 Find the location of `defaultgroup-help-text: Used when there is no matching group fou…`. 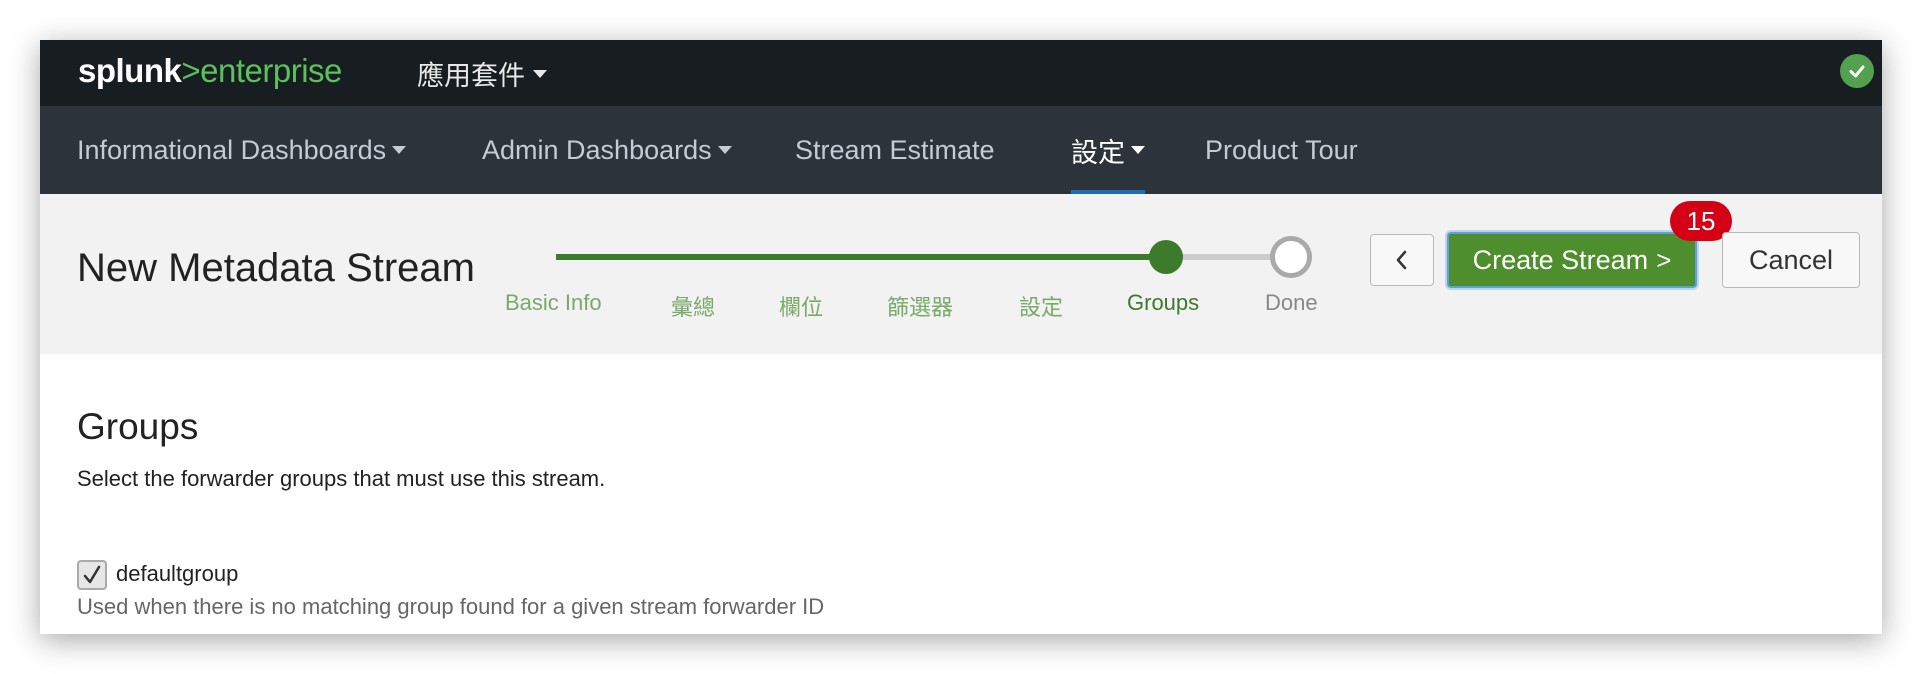

defaultgroup-help-text: Used when there is no matching group fou… is located at coordinates (451, 606).